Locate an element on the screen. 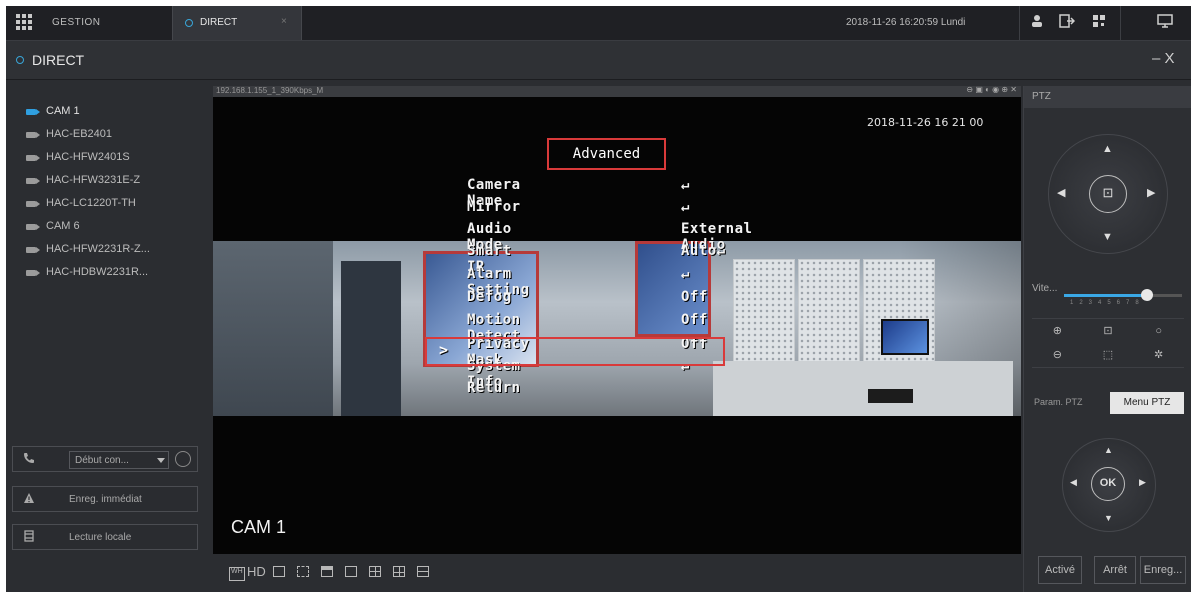 The height and width of the screenshot is (592, 1192). osd-menu-title: Advanced is located at coordinates (606, 154).